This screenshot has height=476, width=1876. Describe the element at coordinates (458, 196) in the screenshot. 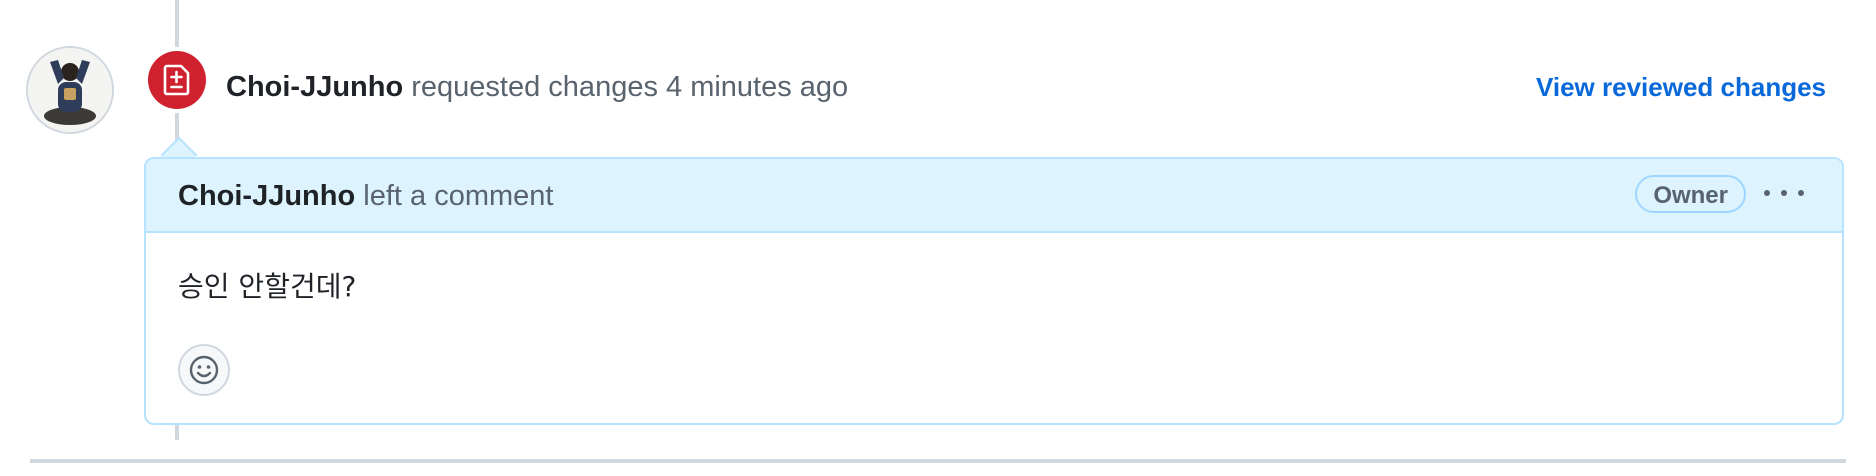

I see `comment-action: left a comment` at that location.